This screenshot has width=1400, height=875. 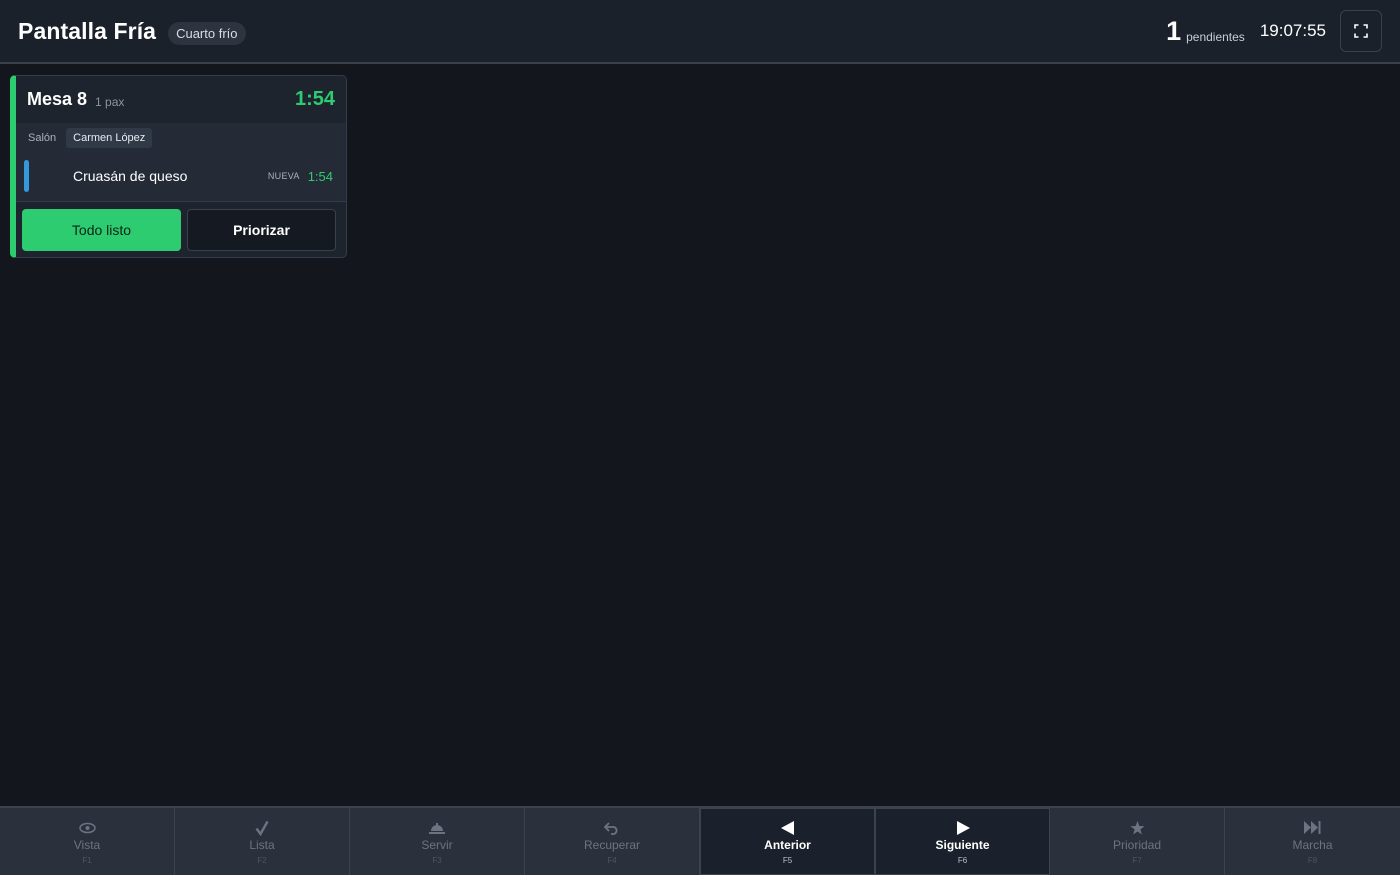 I want to click on all-ready-button: Todo listo, so click(x=101, y=229).